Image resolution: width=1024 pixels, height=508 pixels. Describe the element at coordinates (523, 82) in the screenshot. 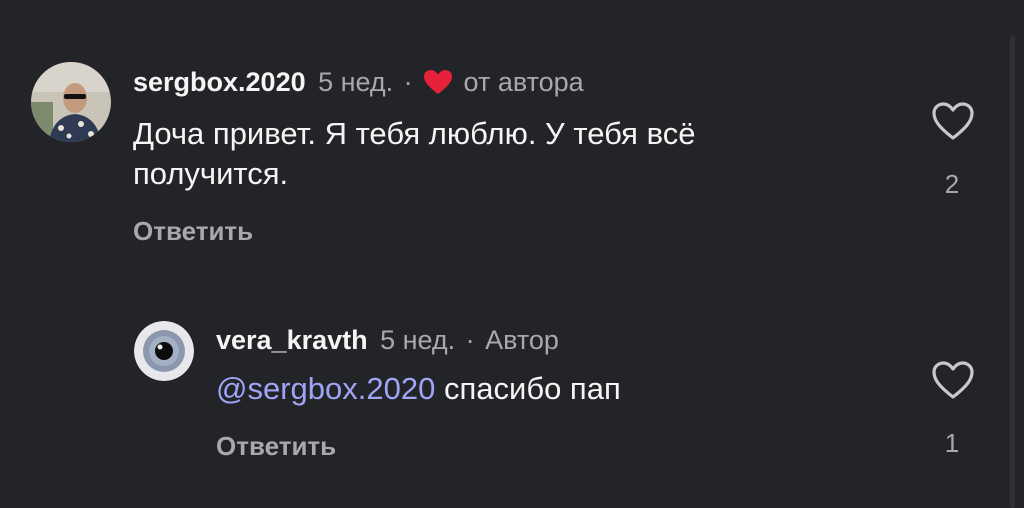

I see `liked-by-author-label: от автора` at that location.